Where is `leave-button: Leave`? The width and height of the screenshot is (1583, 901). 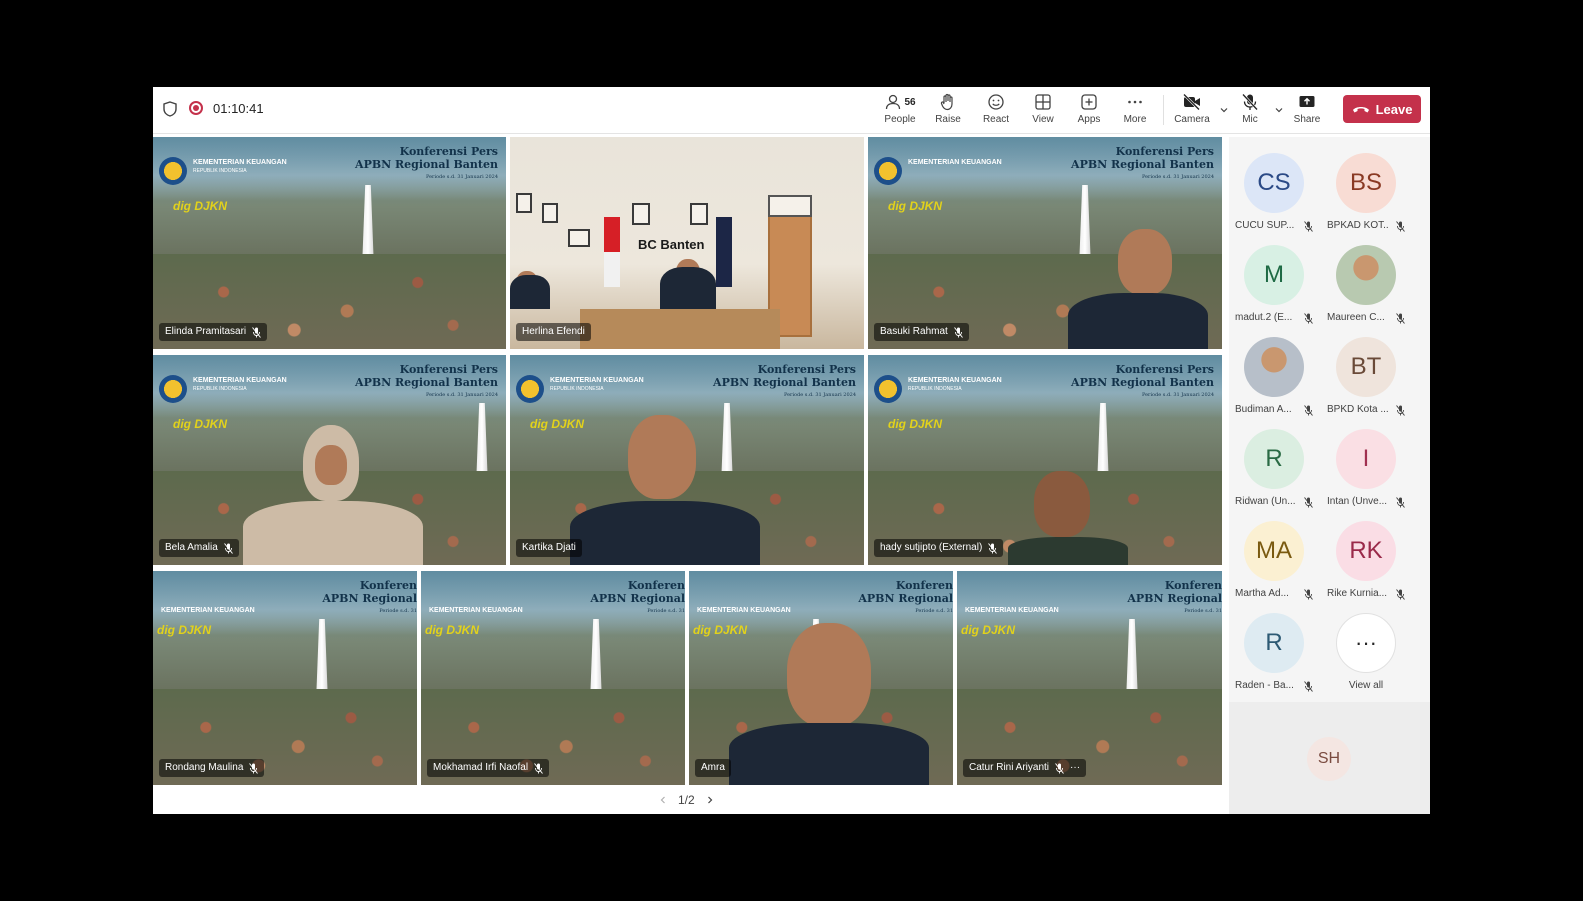
leave-button: Leave is located at coordinates (1382, 109).